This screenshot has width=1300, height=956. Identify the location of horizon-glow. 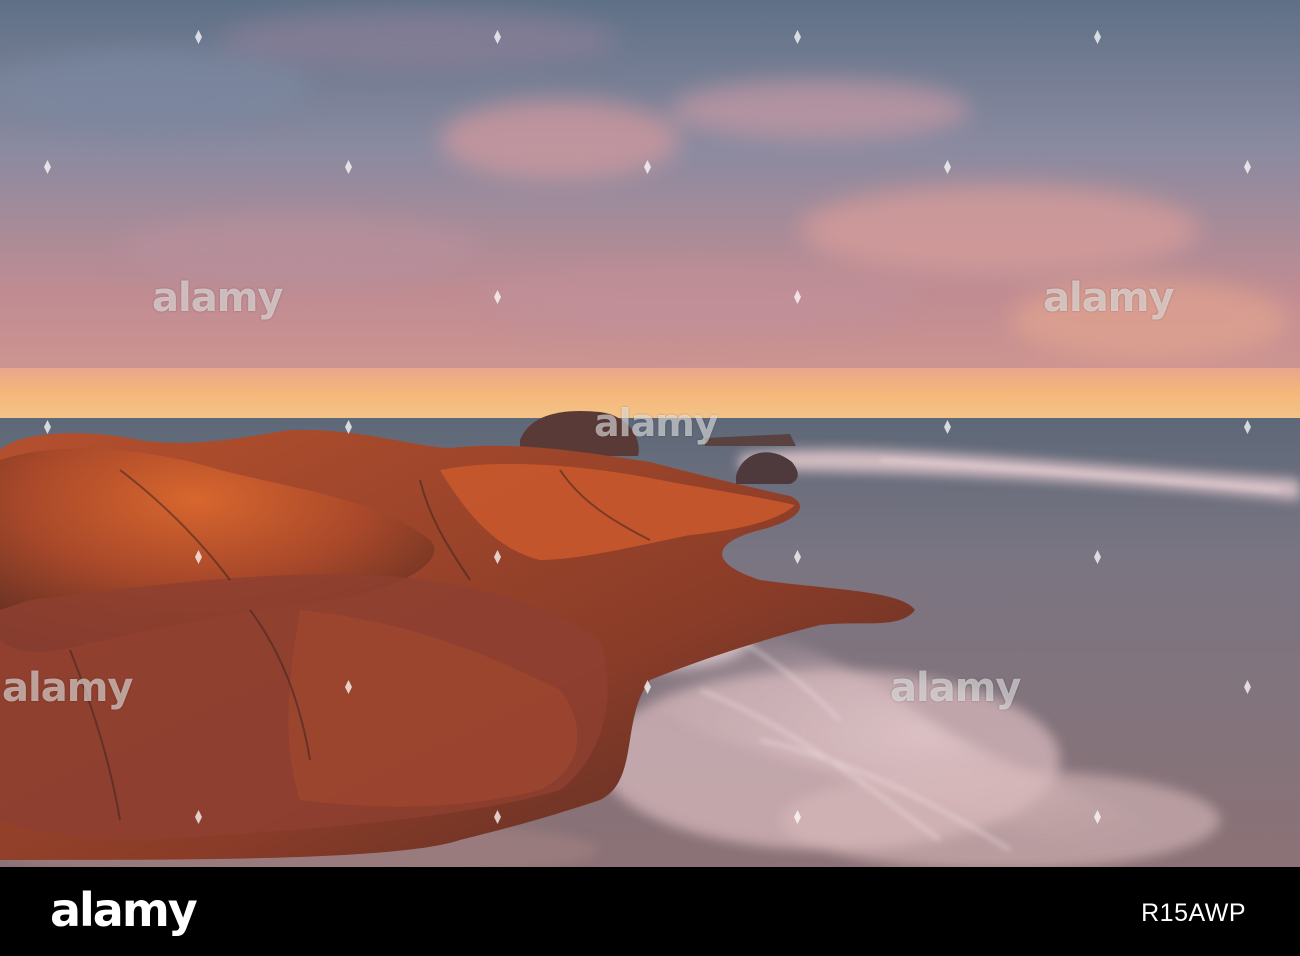
(650, 394).